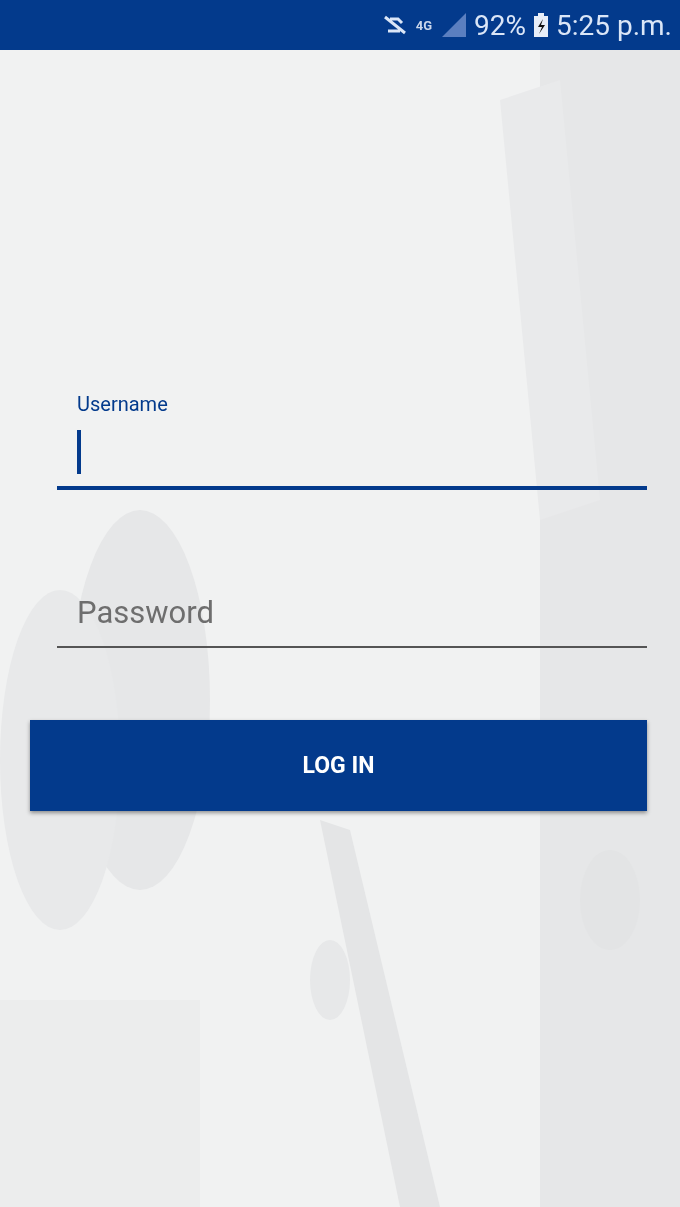 The height and width of the screenshot is (1207, 680). I want to click on login-button: LOG IN, so click(338, 765).